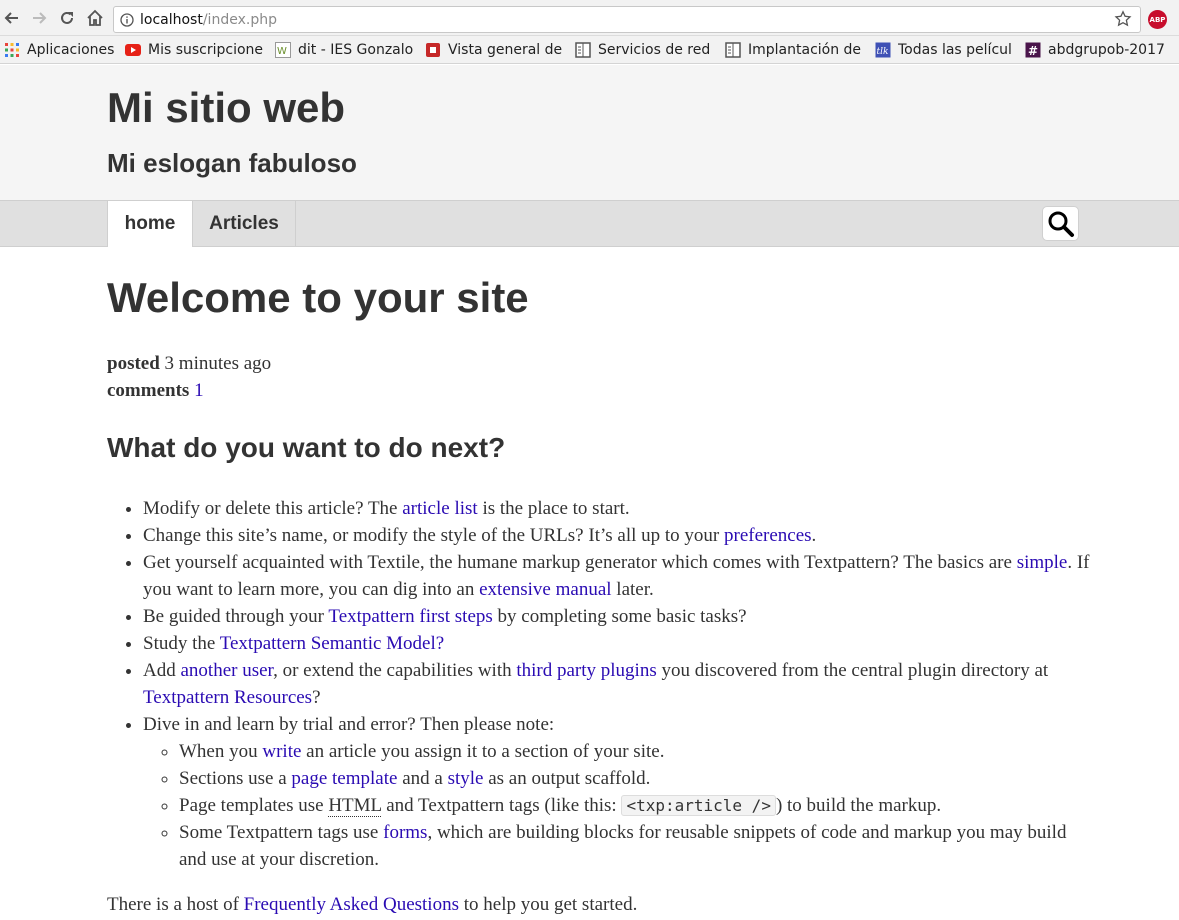  I want to click on bookmark-implantacion: Implantación de, so click(794, 50).